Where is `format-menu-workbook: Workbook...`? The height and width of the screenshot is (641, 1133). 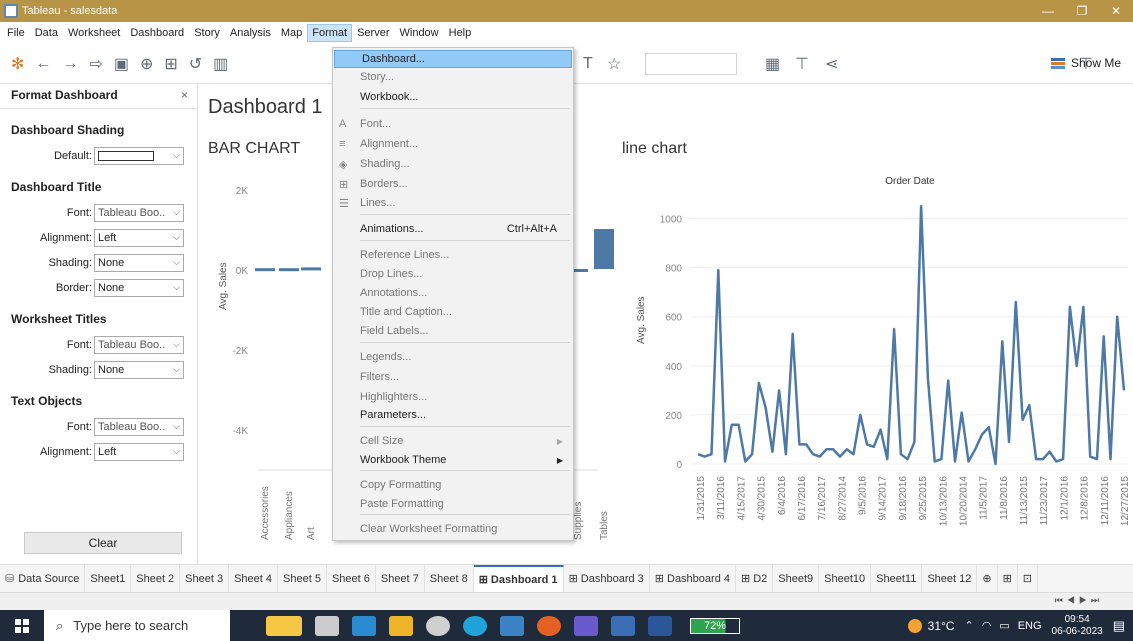 format-menu-workbook: Workbook... is located at coordinates (453, 97).